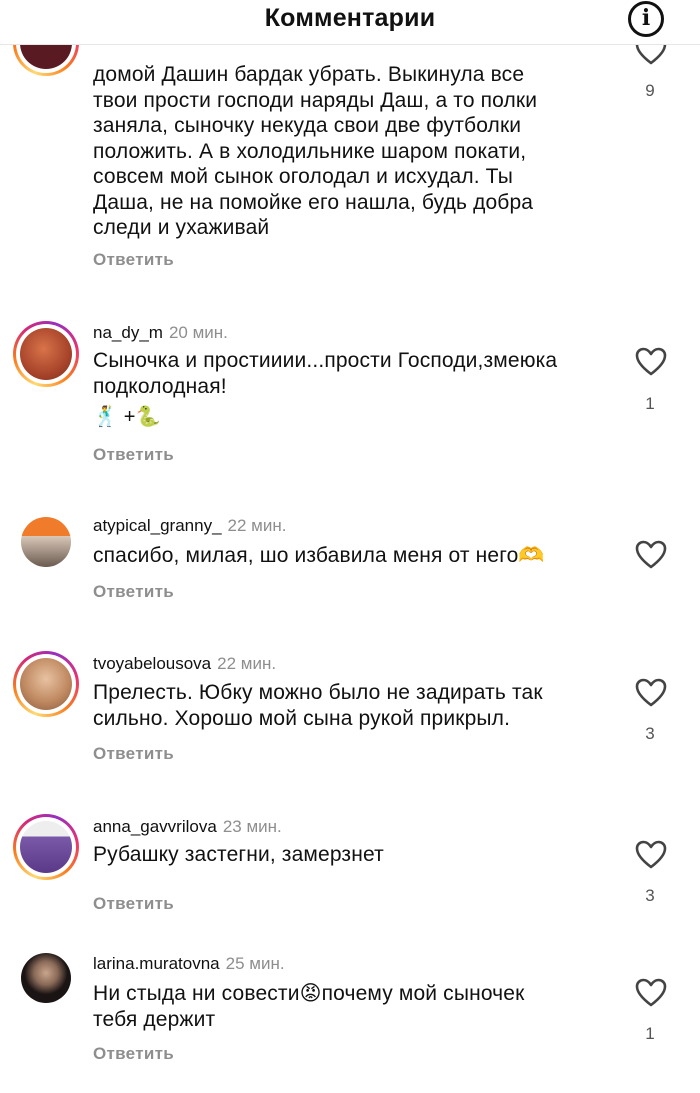 Image resolution: width=700 pixels, height=1093 pixels. Describe the element at coordinates (156, 963) in the screenshot. I see `username: larina.muratovna` at that location.